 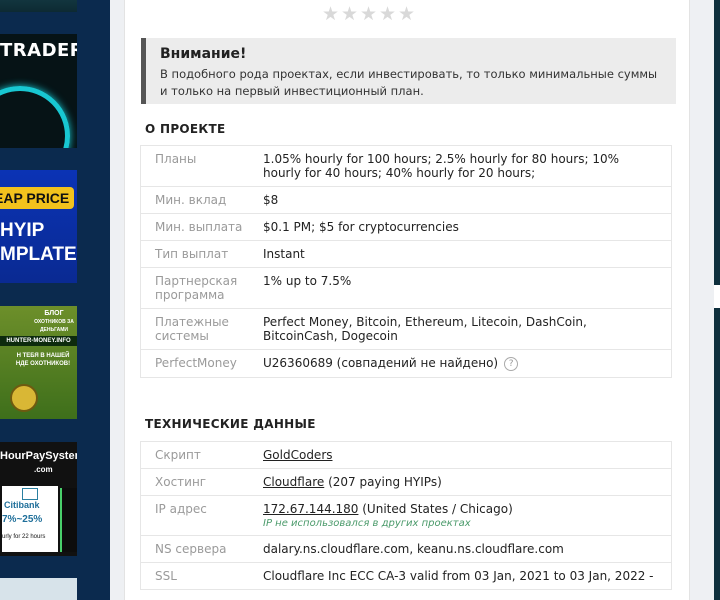 I want to click on banner-line-2: .com, so click(x=43, y=469).